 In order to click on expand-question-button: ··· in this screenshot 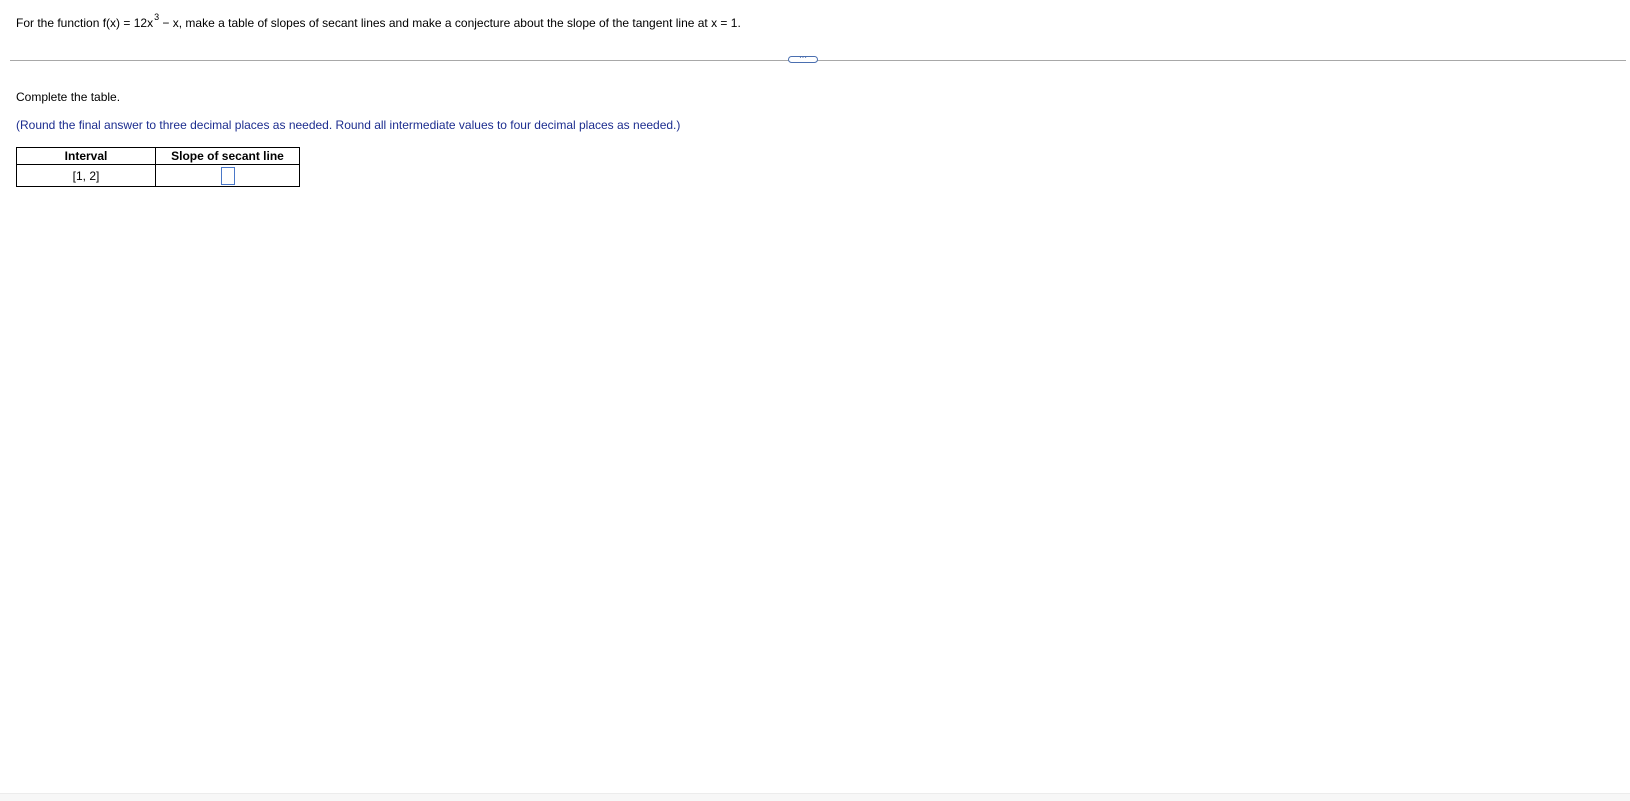, I will do `click(803, 58)`.